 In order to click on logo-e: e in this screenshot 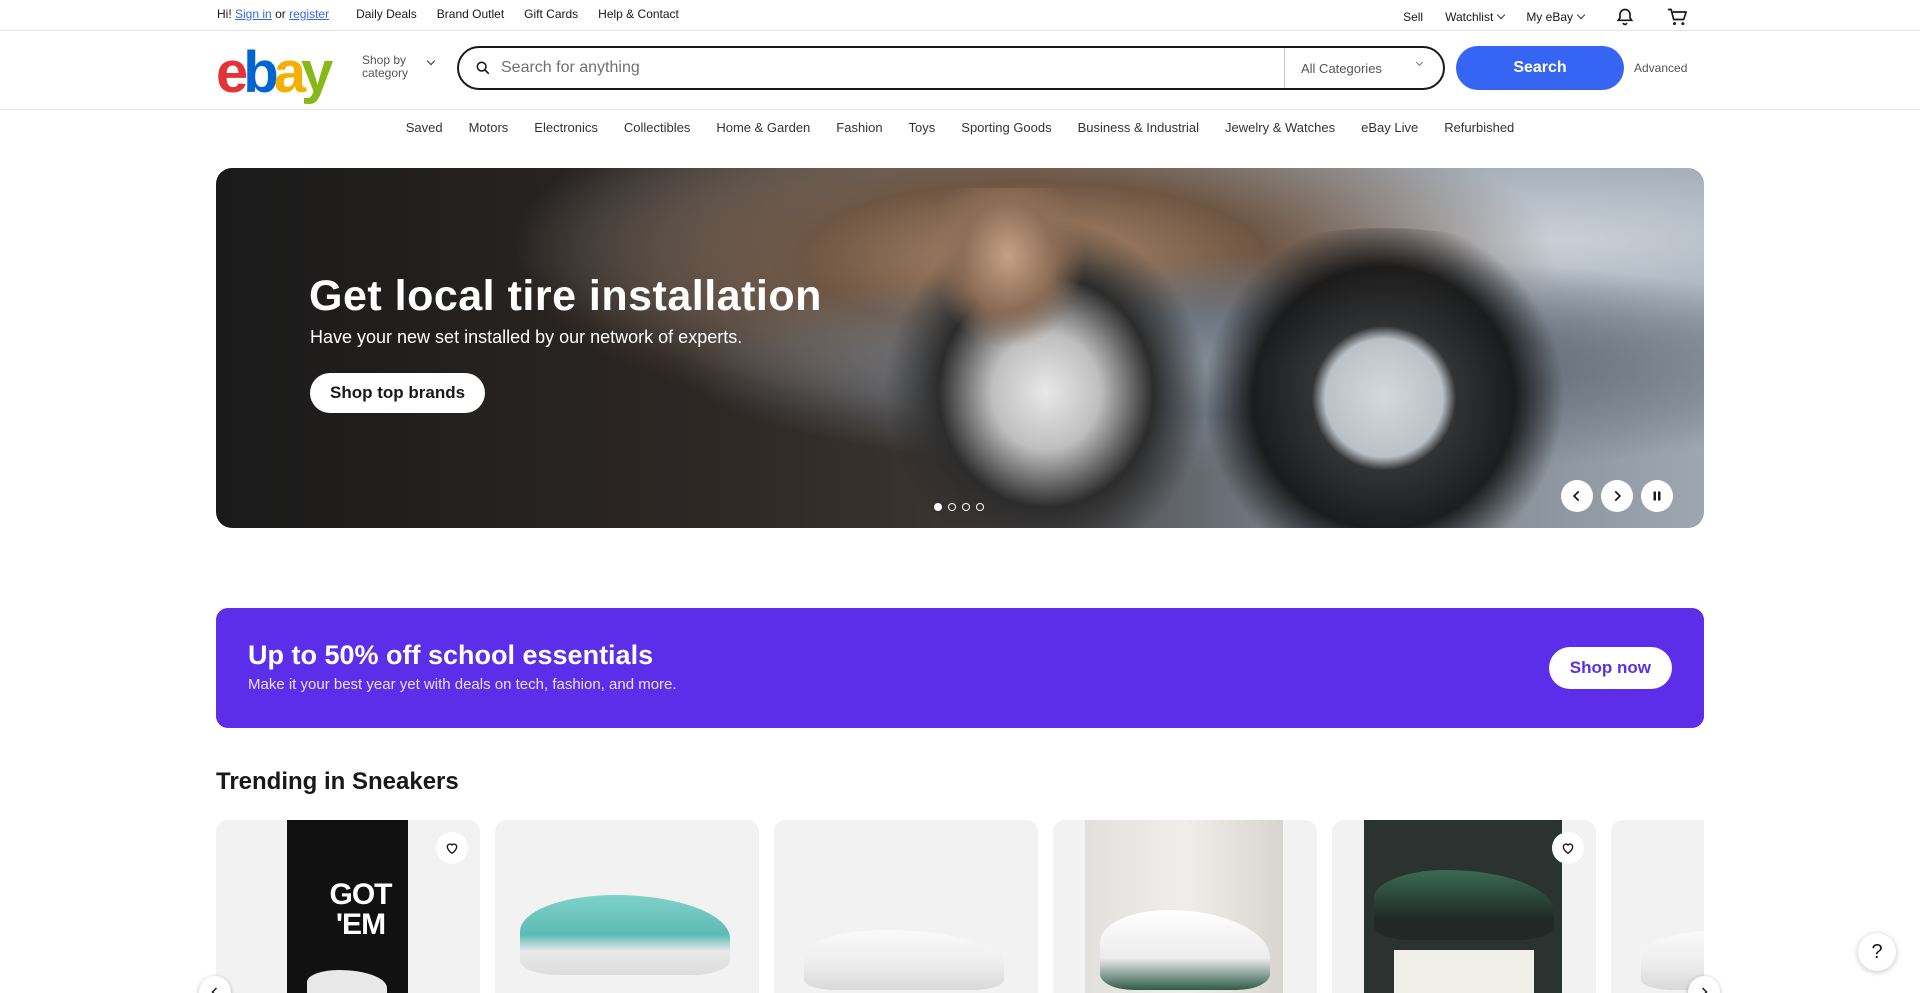, I will do `click(232, 72)`.